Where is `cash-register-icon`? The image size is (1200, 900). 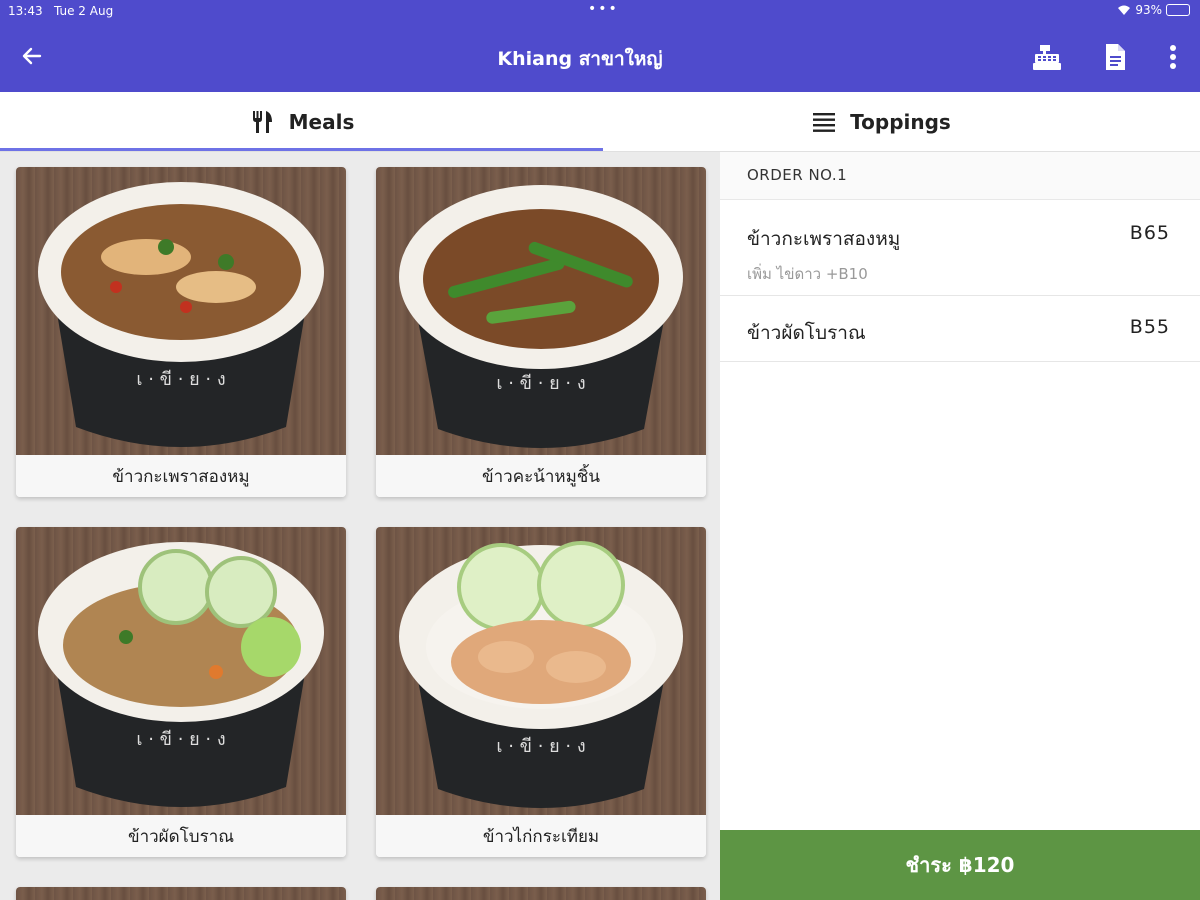
cash-register-icon is located at coordinates (1047, 57).